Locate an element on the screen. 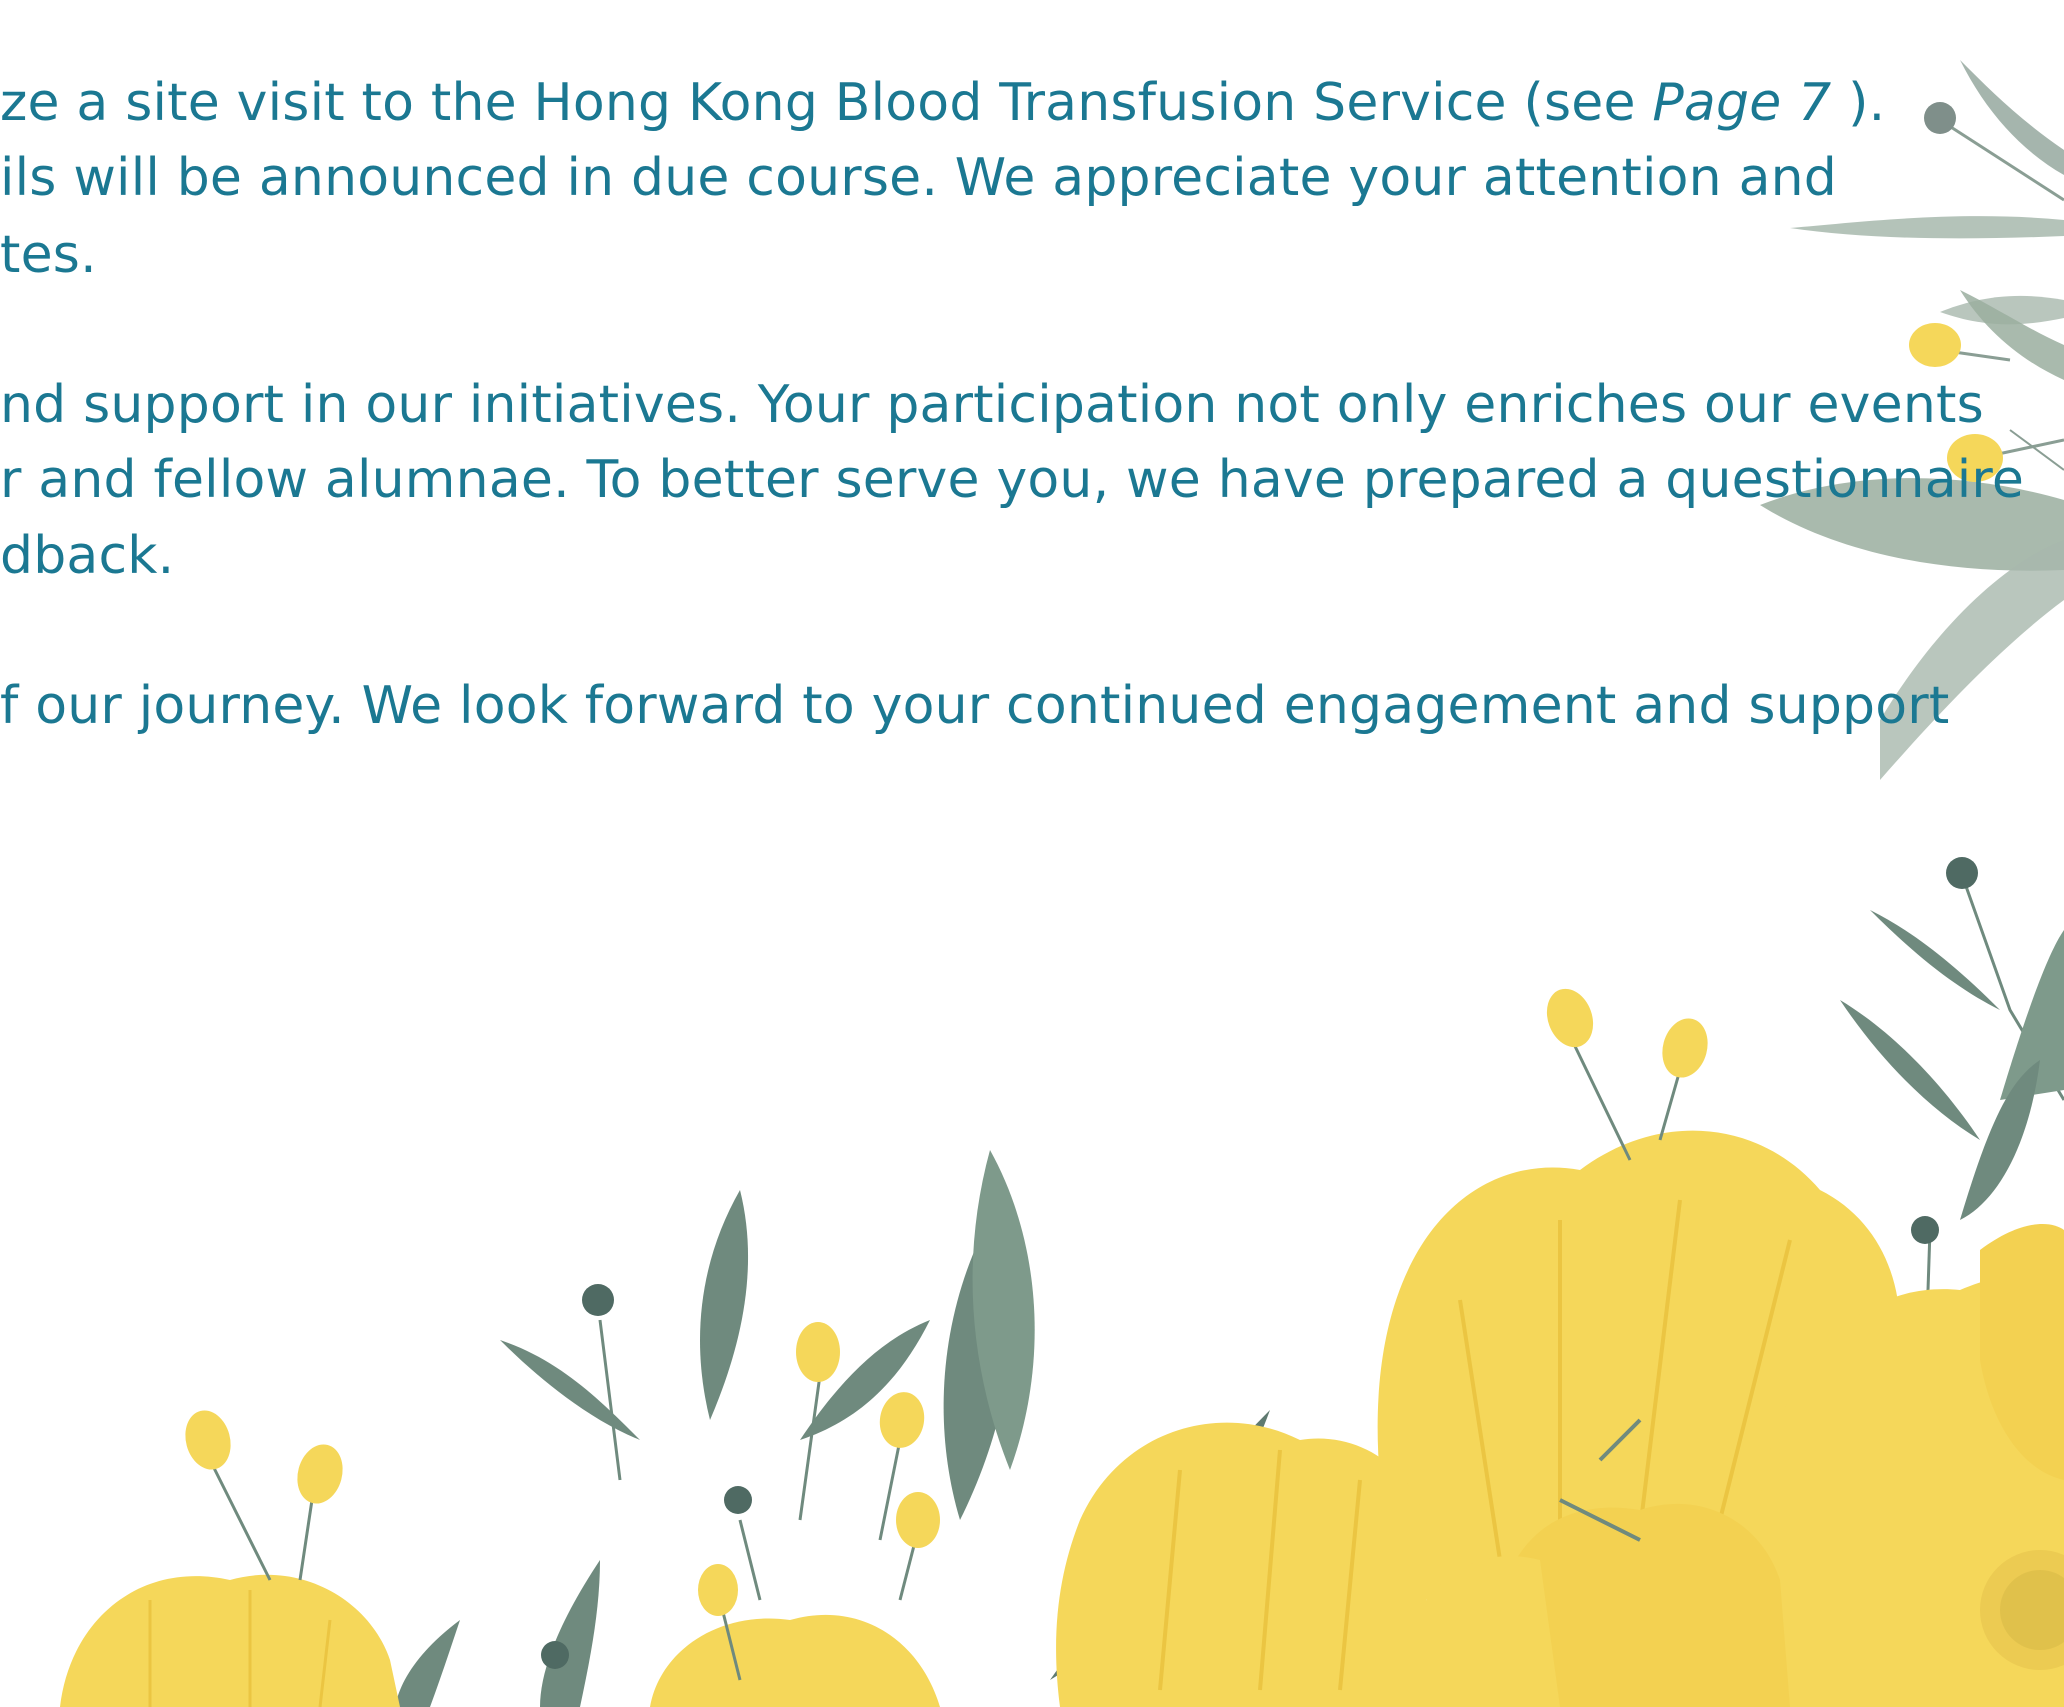  page-reference: Page 7 is located at coordinates (1742, 103).